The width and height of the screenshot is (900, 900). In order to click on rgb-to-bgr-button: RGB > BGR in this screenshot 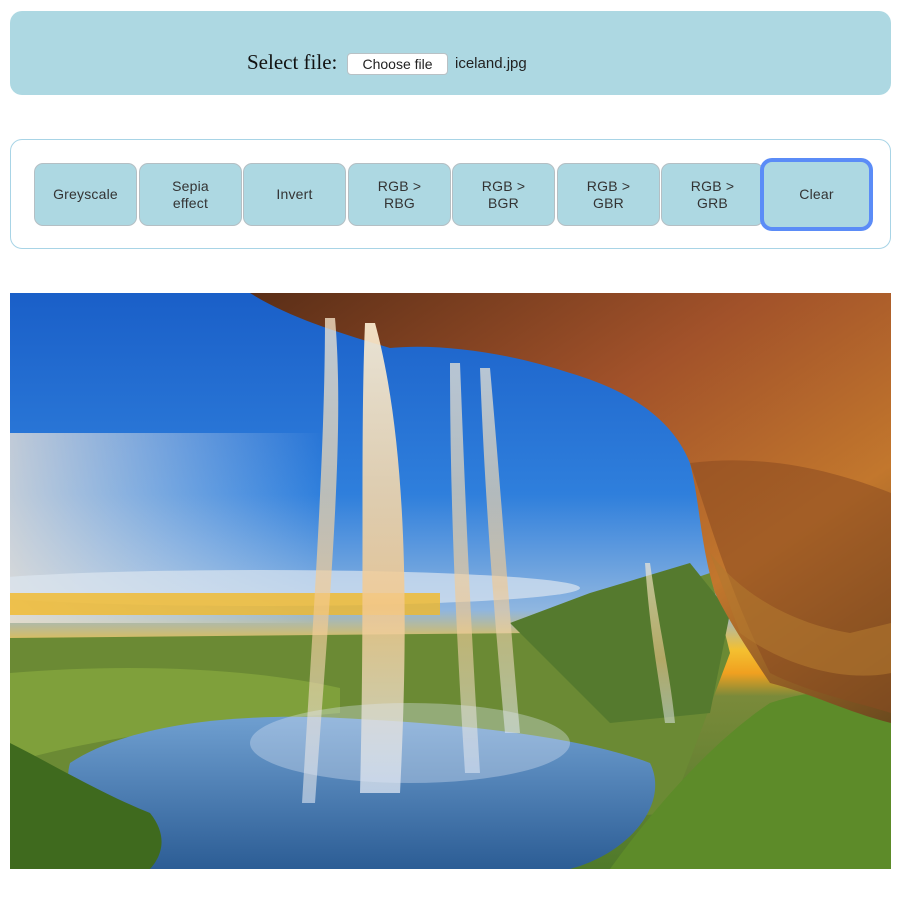, I will do `click(503, 194)`.